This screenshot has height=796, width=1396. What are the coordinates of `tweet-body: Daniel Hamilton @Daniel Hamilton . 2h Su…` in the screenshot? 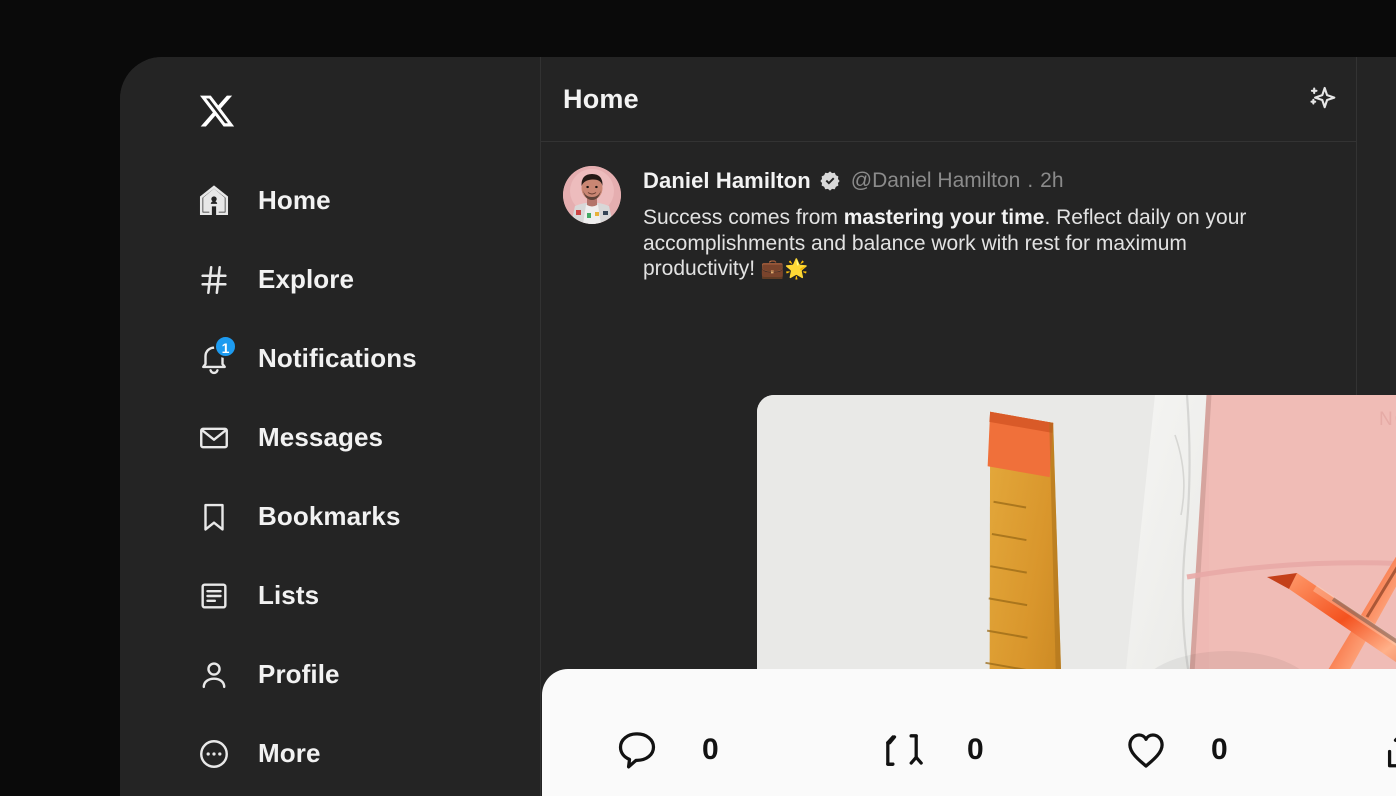 It's located at (989, 224).